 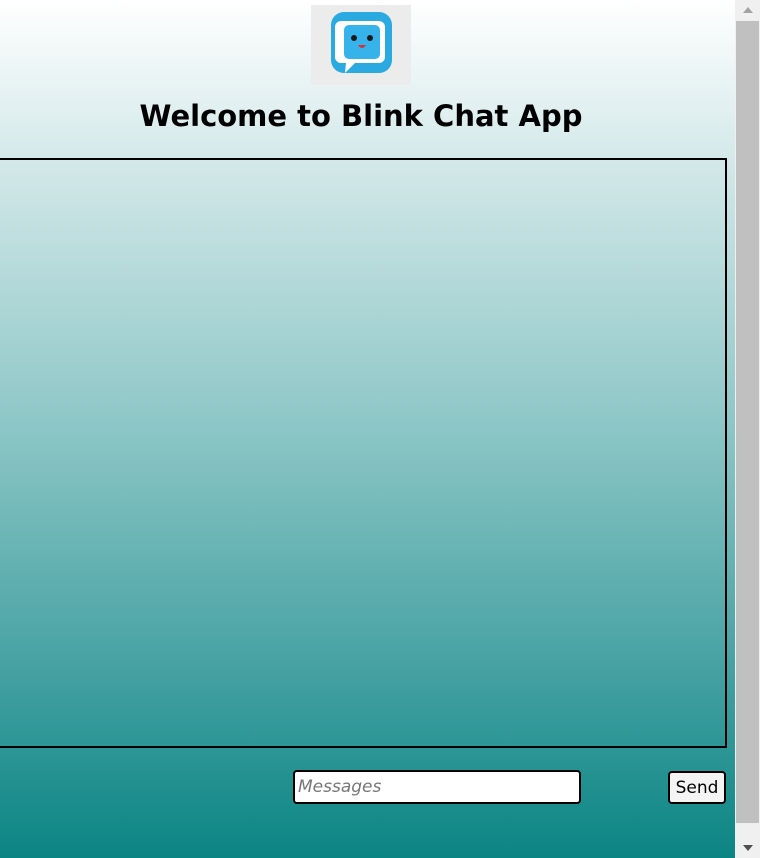 What do you see at coordinates (747, 848) in the screenshot?
I see `scroll-down-arrow-icon` at bounding box center [747, 848].